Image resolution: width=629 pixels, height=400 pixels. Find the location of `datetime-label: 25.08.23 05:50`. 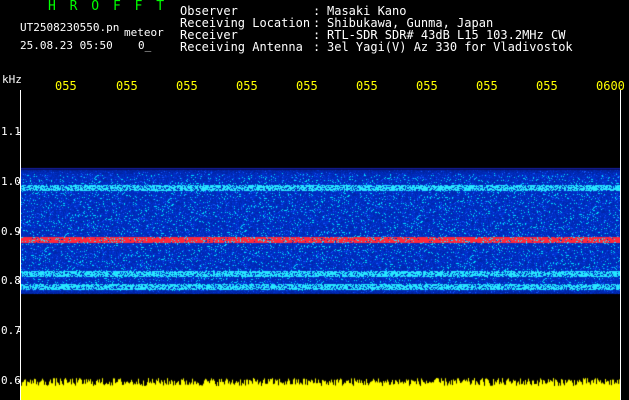

datetime-label: 25.08.23 05:50 is located at coordinates (66, 45).